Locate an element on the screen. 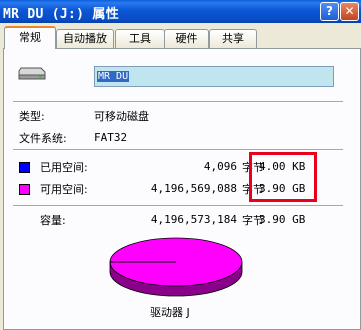 The width and height of the screenshot is (361, 330). disk-usage-pie-chart is located at coordinates (176, 267).